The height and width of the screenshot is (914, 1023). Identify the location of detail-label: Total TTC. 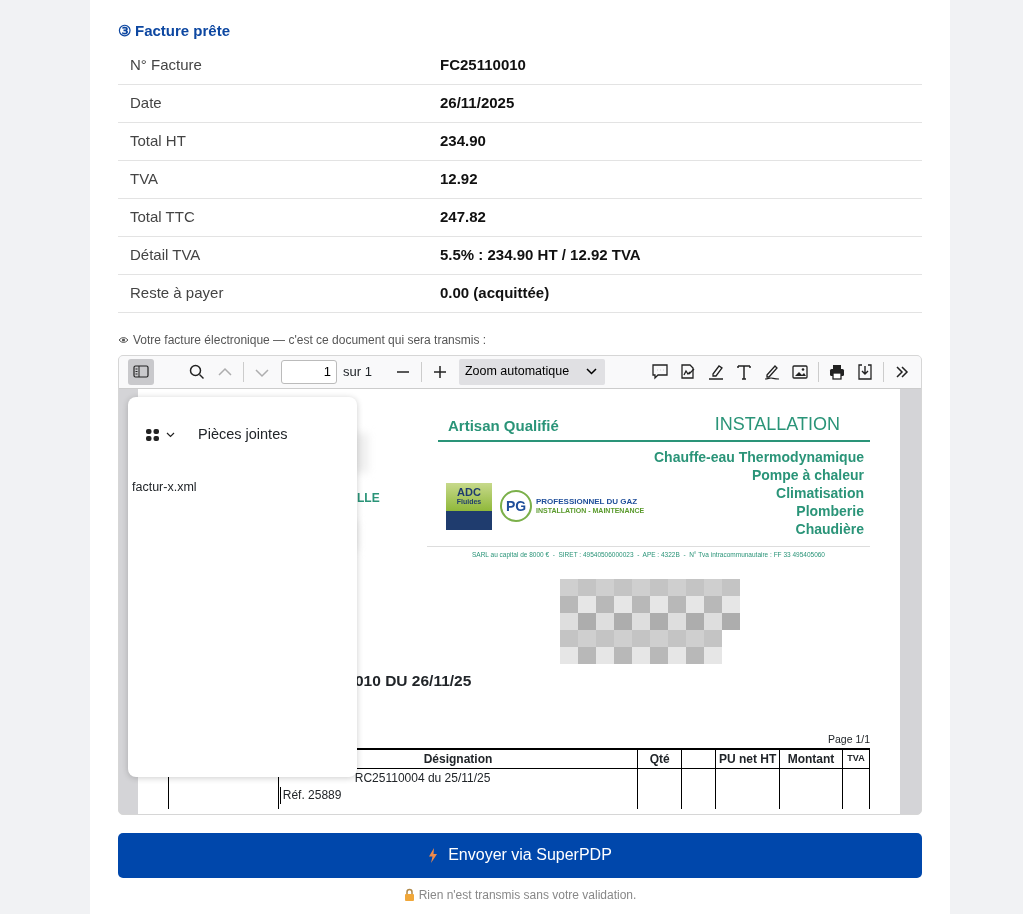
(162, 216).